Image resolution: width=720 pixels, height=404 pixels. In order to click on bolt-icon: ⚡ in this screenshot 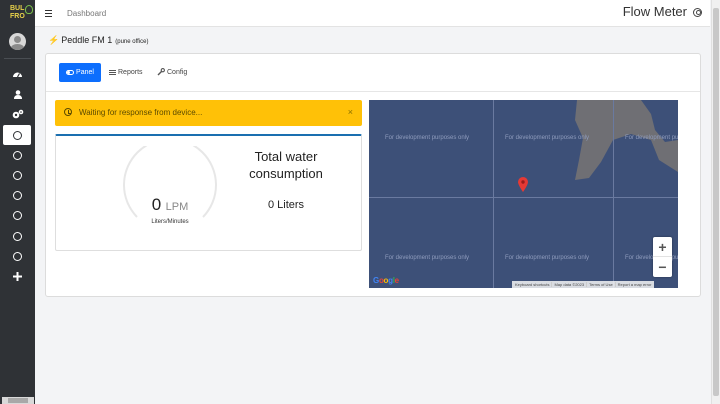, I will do `click(54, 40)`.